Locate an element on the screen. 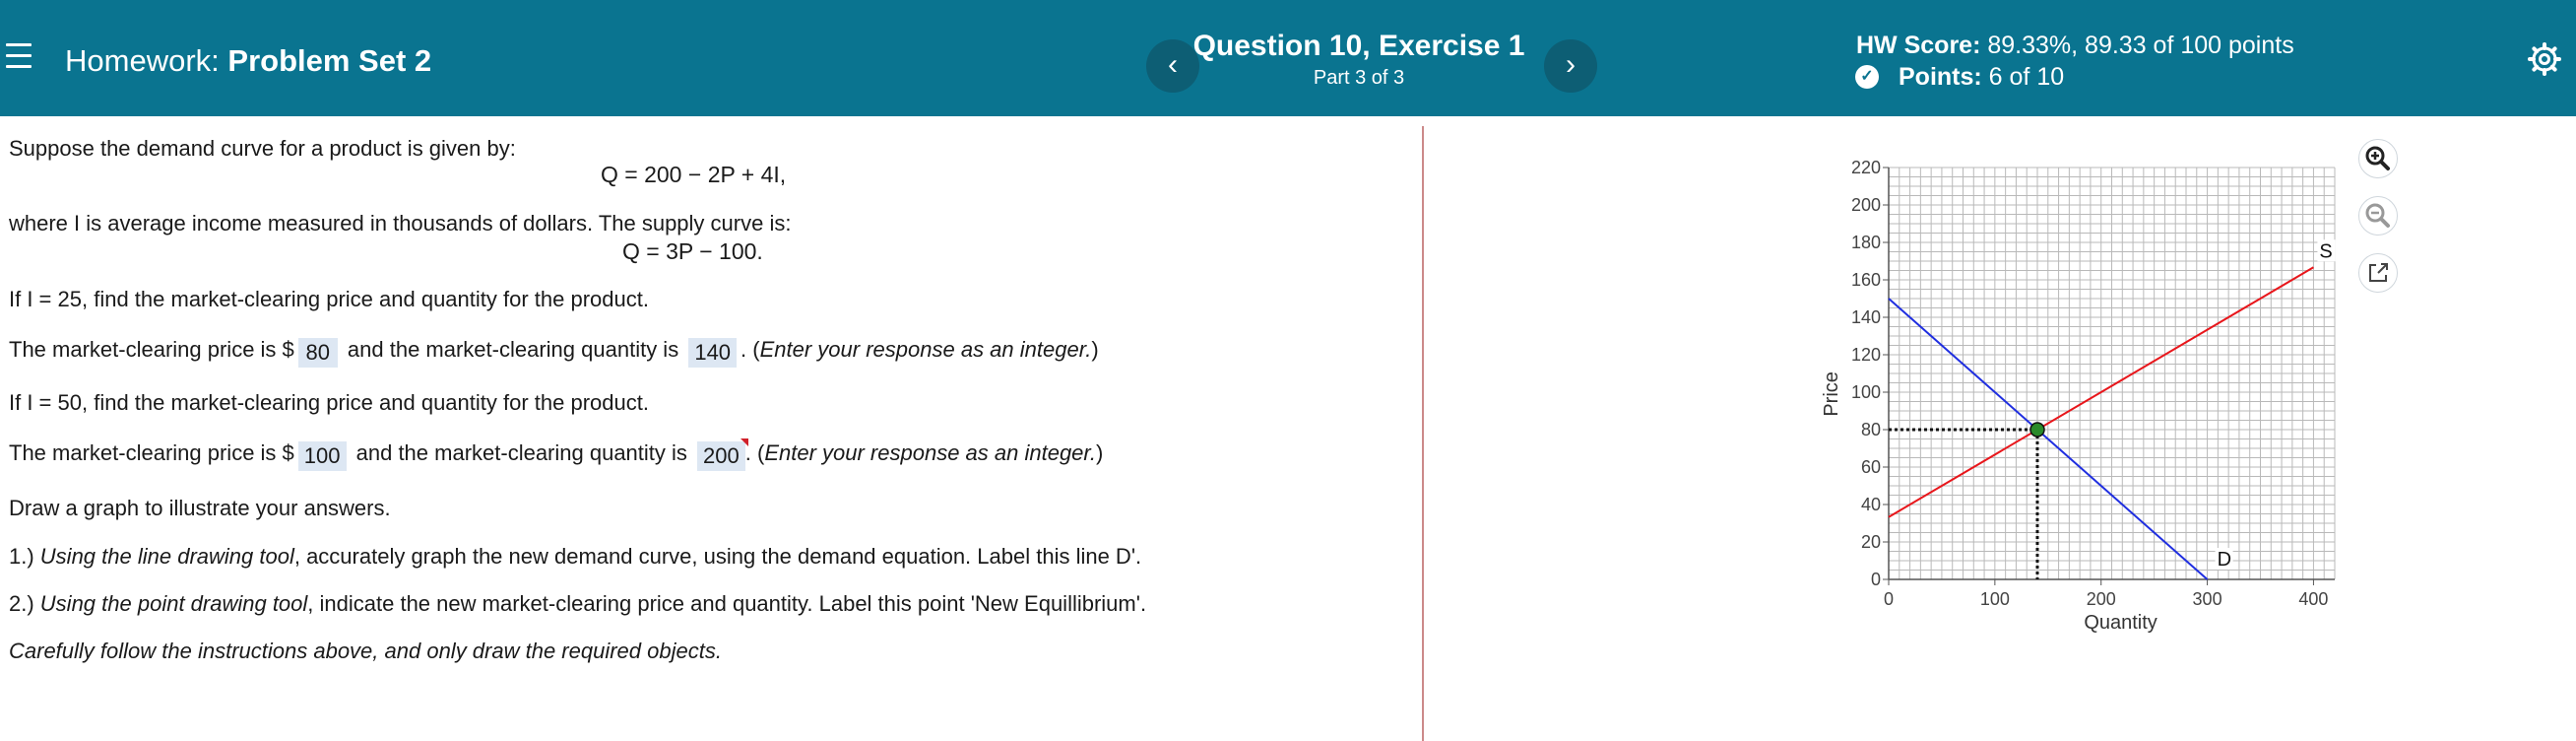  settings-gear-icon is located at coordinates (2544, 59).